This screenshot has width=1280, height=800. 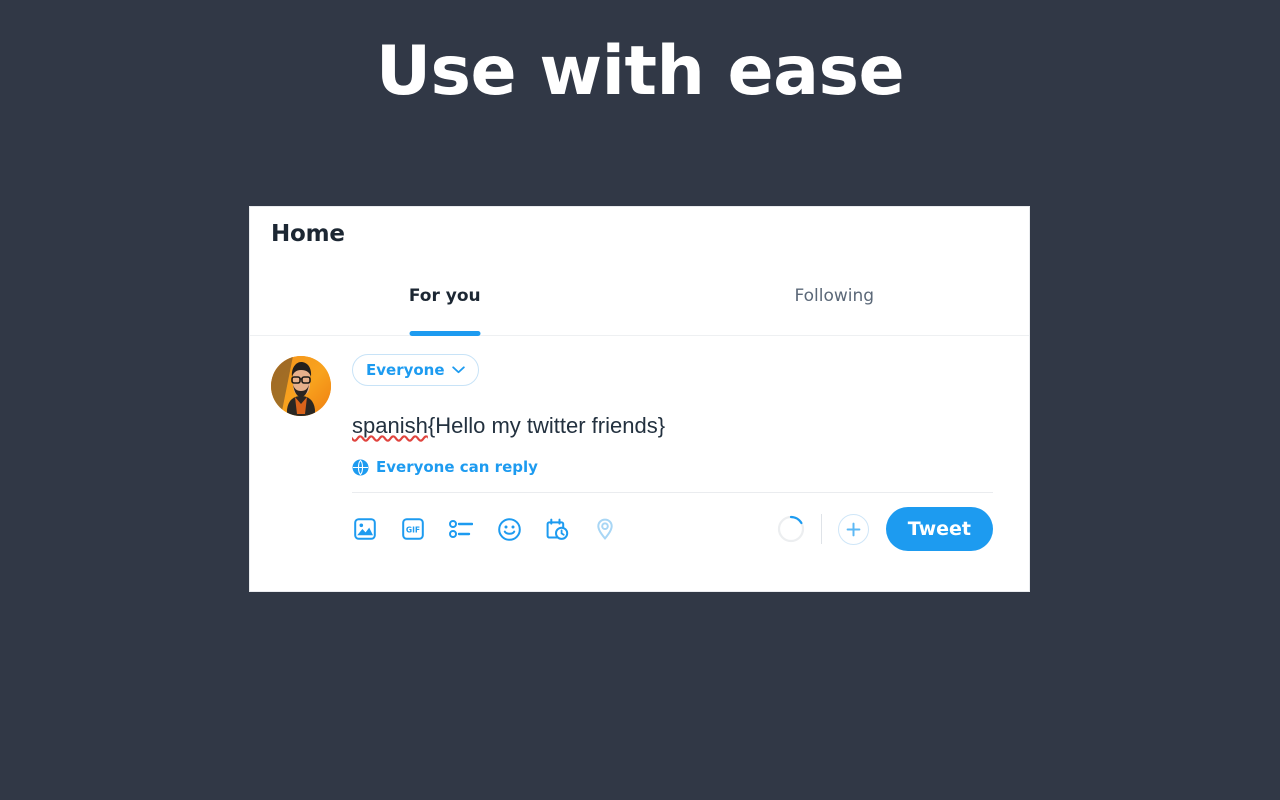 I want to click on tab-active-indicator, so click(x=445, y=333).